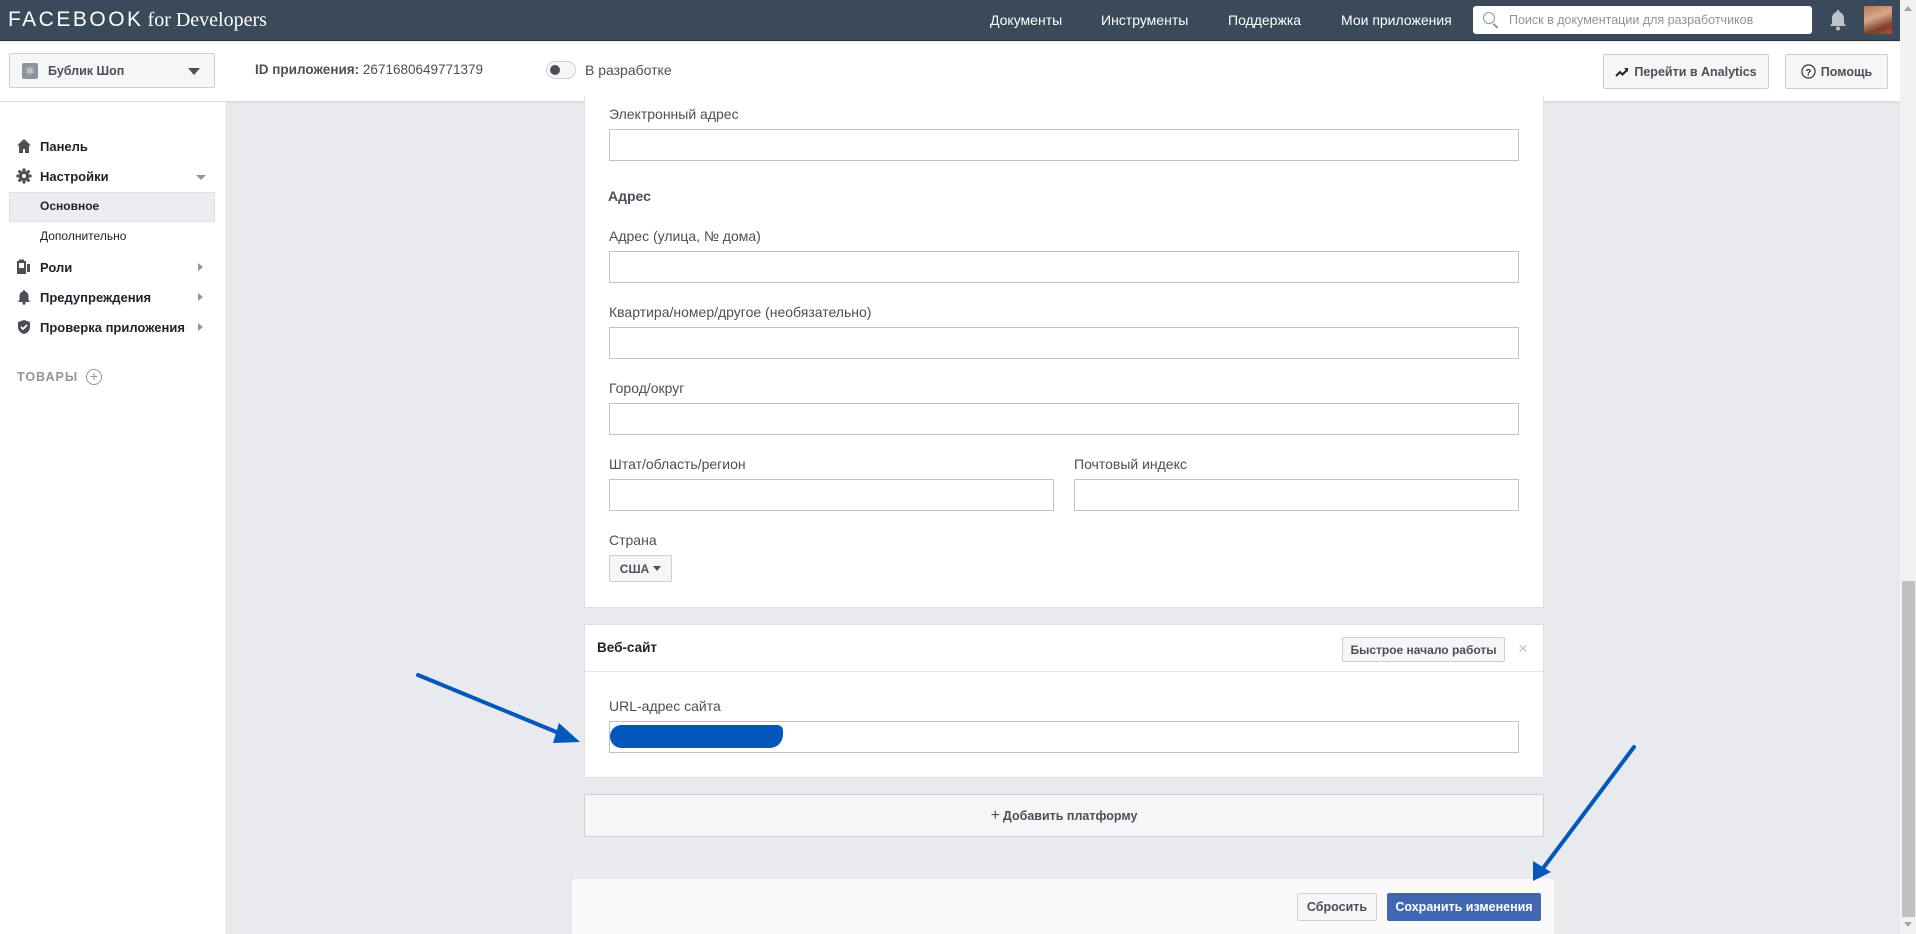 The image size is (1916, 934). What do you see at coordinates (665, 706) in the screenshot?
I see `site-url-label: URL-адрес сайта` at bounding box center [665, 706].